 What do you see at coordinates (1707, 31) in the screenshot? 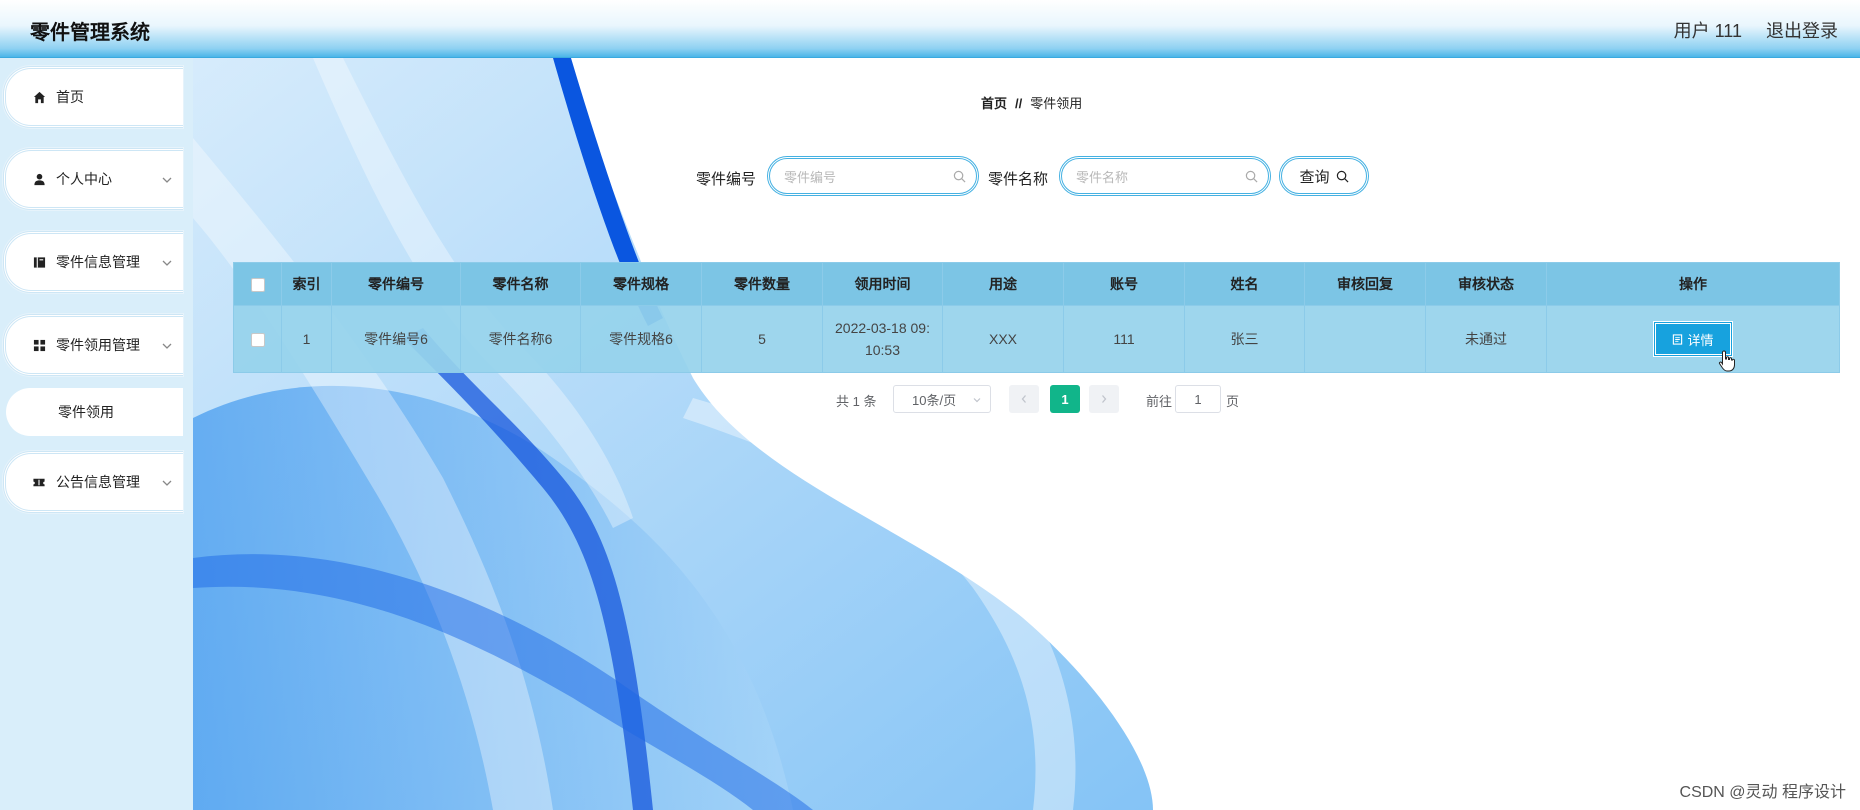
I see `user-label: 用户 111` at bounding box center [1707, 31].